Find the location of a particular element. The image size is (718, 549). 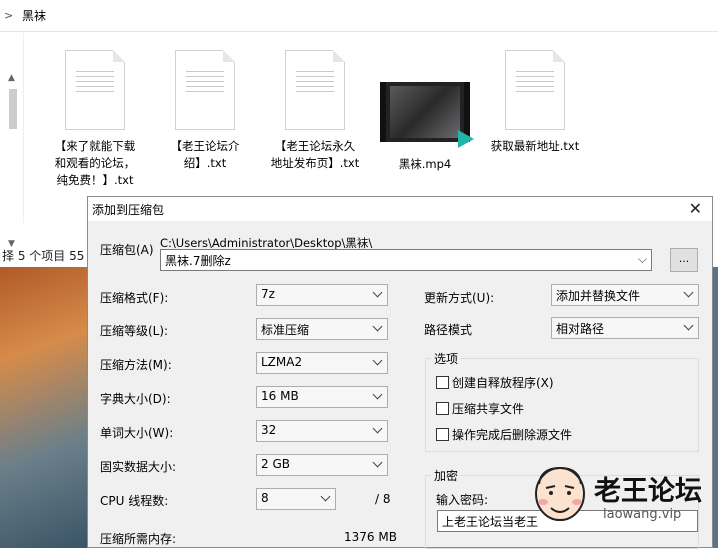

watermark-title: 老王论坛 is located at coordinates (648, 491).